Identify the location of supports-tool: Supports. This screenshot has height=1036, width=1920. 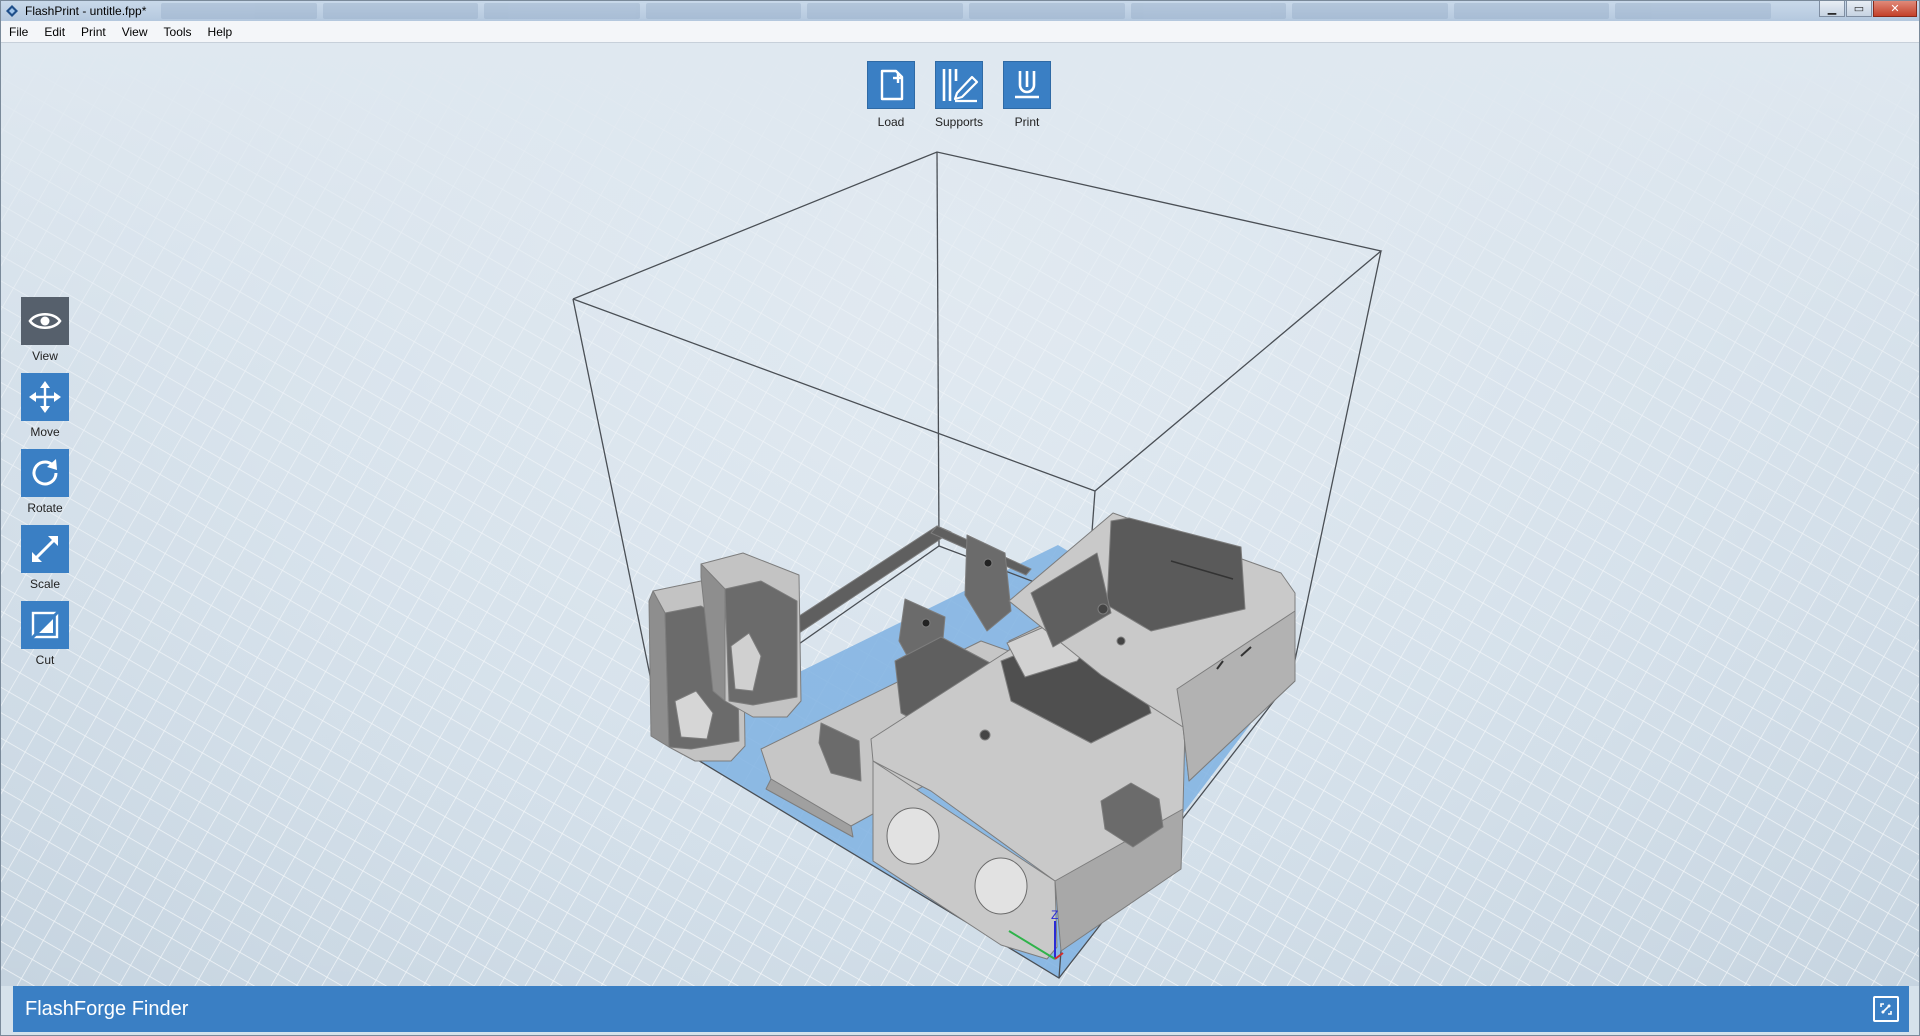
(959, 95).